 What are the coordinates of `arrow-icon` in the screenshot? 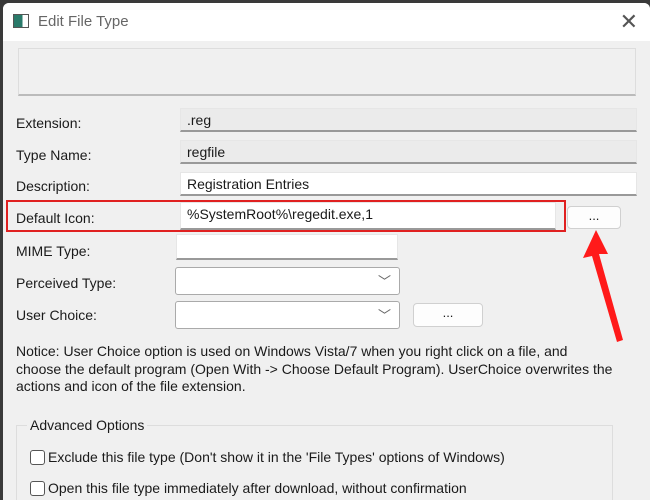 It's located at (603, 286).